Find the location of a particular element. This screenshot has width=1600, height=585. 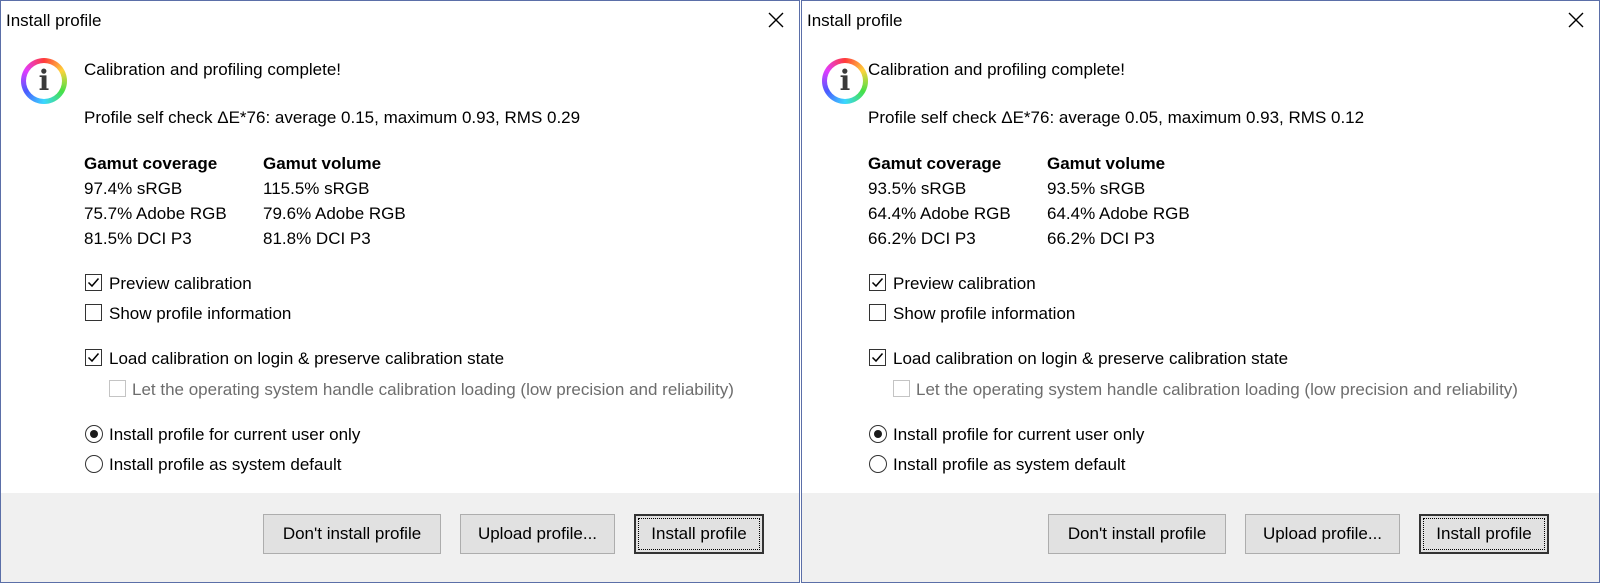

gamut-coverage-value: 64.4% Adobe RGB is located at coordinates (939, 213).